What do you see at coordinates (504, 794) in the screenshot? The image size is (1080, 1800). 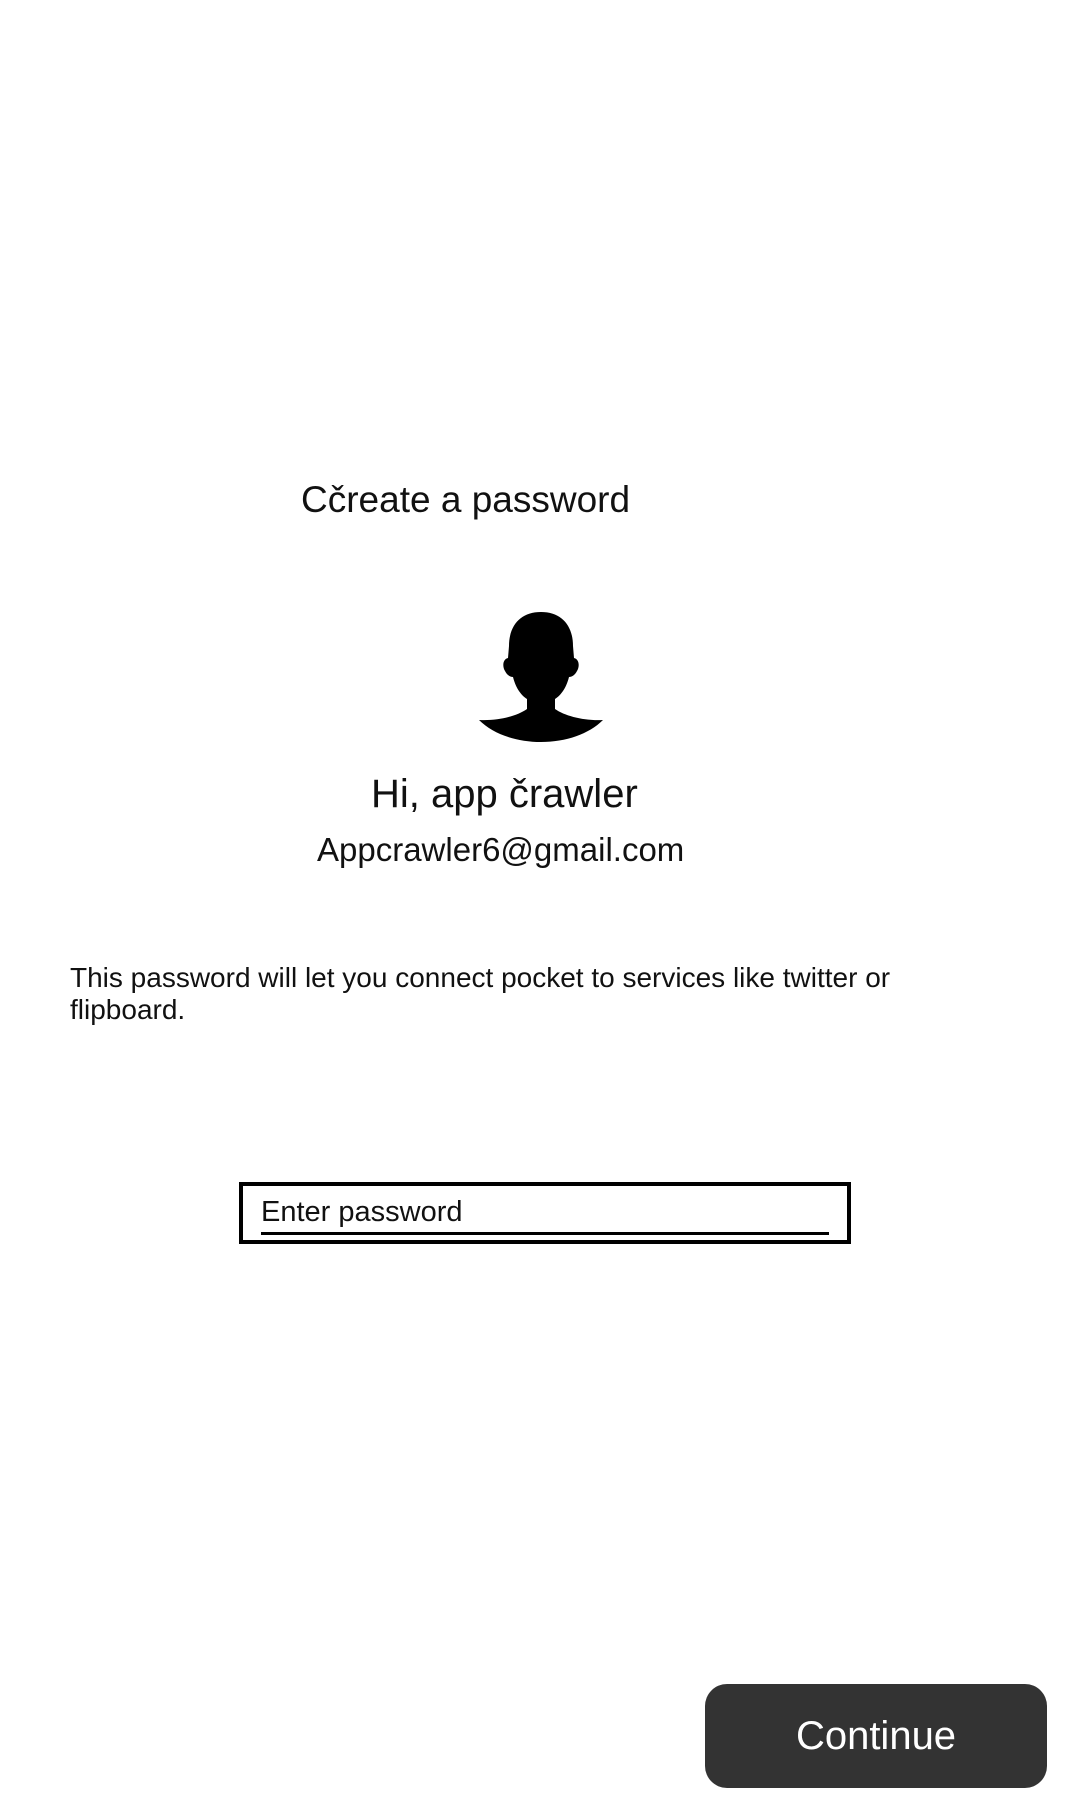 I see `user-greeting: Hi, app črawler` at bounding box center [504, 794].